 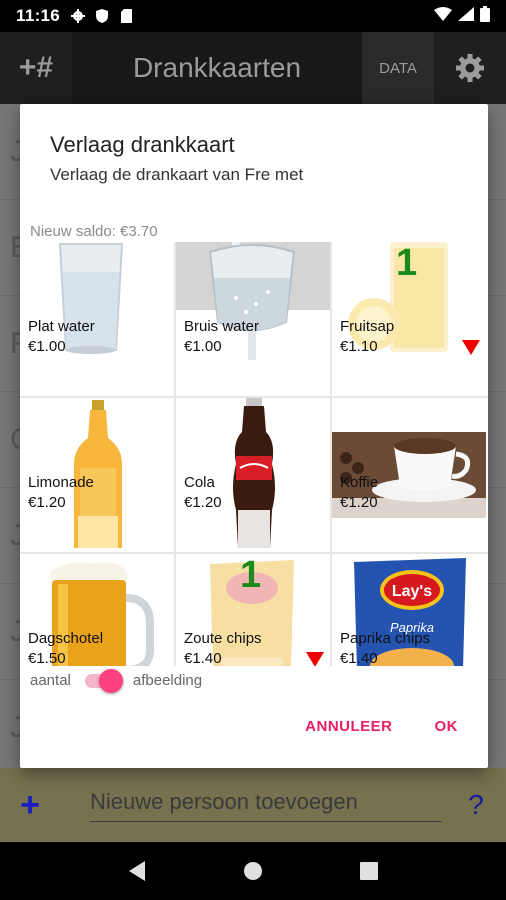 I want to click on add-person-button: +, so click(x=30, y=805).